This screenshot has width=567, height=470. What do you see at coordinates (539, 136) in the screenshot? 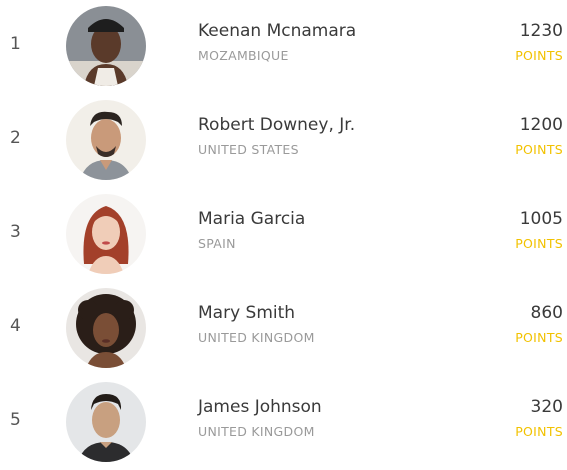
I see `player-score: 1200 POINTS` at bounding box center [539, 136].